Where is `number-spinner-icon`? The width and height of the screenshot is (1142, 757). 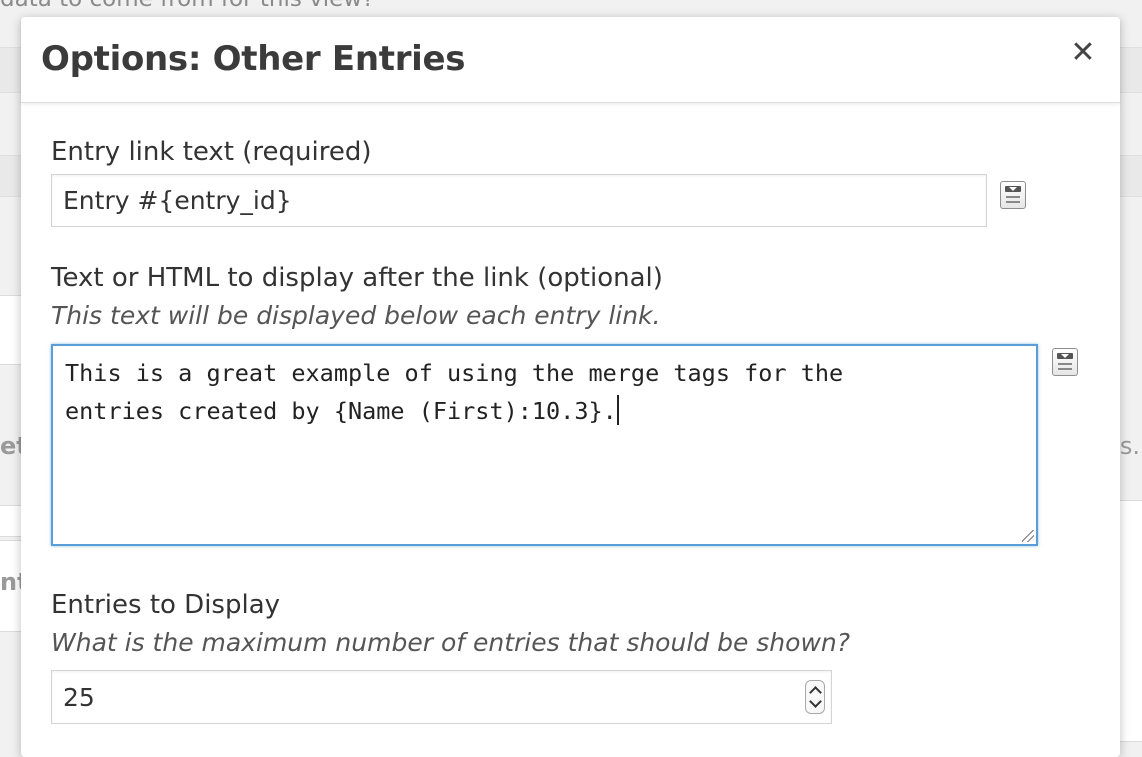 number-spinner-icon is located at coordinates (815, 697).